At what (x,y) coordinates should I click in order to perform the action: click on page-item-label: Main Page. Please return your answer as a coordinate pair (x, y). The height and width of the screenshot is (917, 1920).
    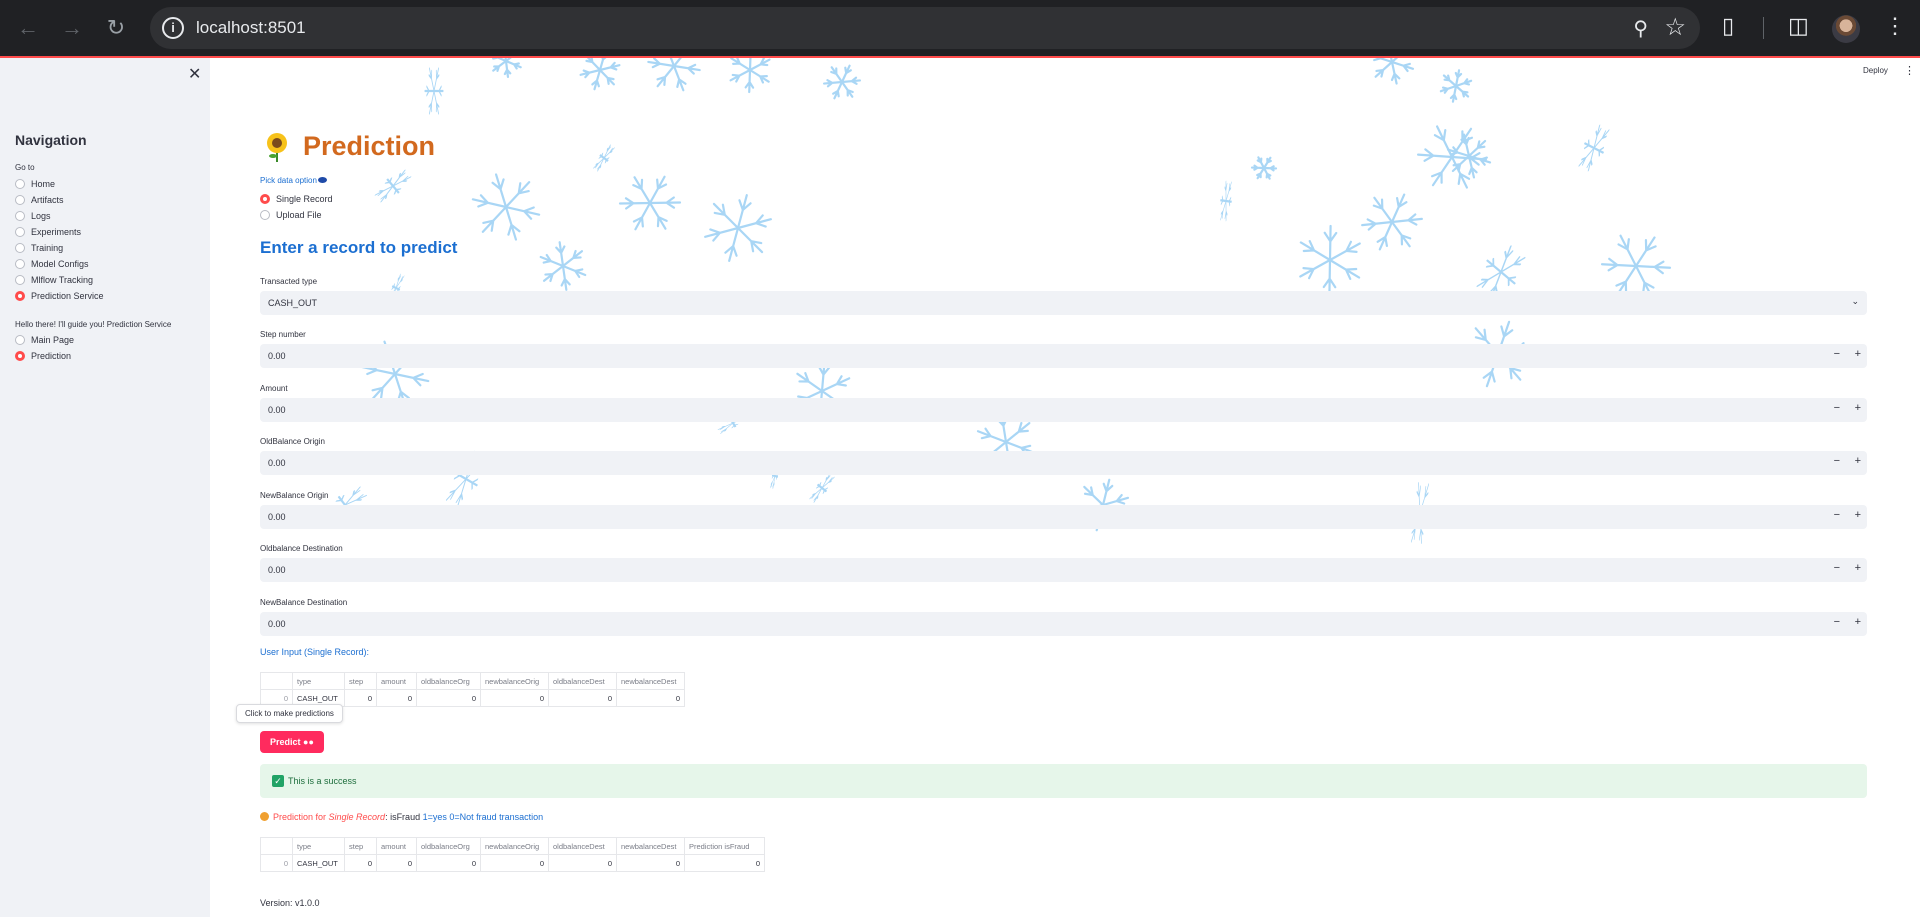
    Looking at the image, I should click on (53, 340).